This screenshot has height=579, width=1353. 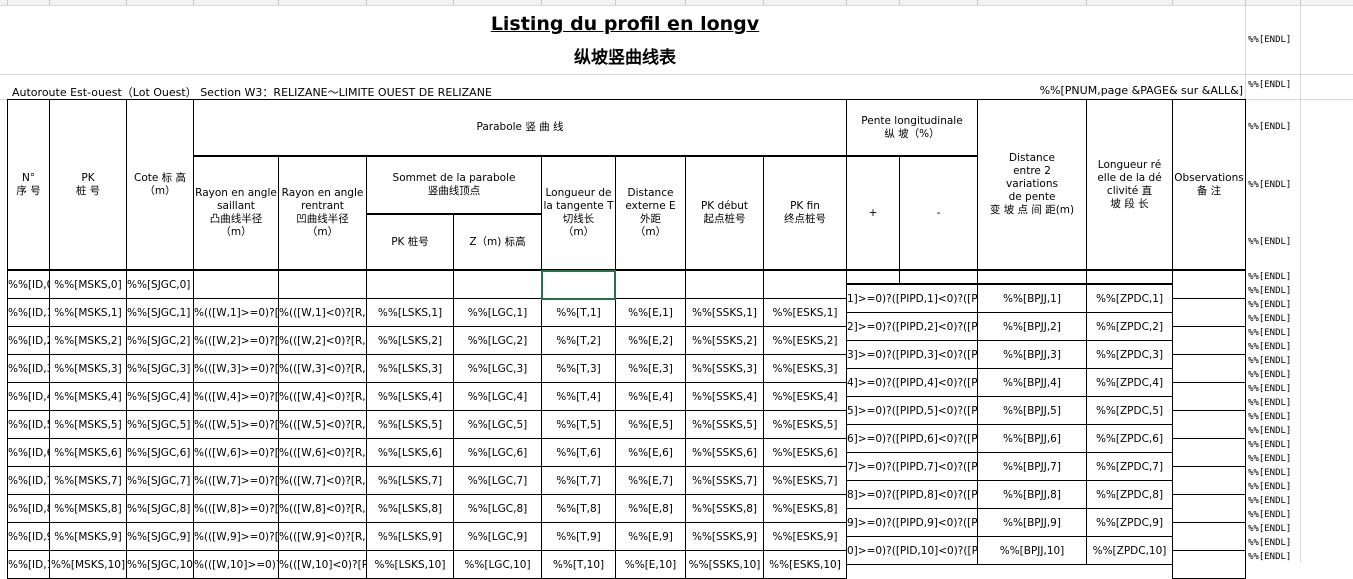 I want to click on cell-pk: %%[MSKS,7], so click(x=88, y=480).